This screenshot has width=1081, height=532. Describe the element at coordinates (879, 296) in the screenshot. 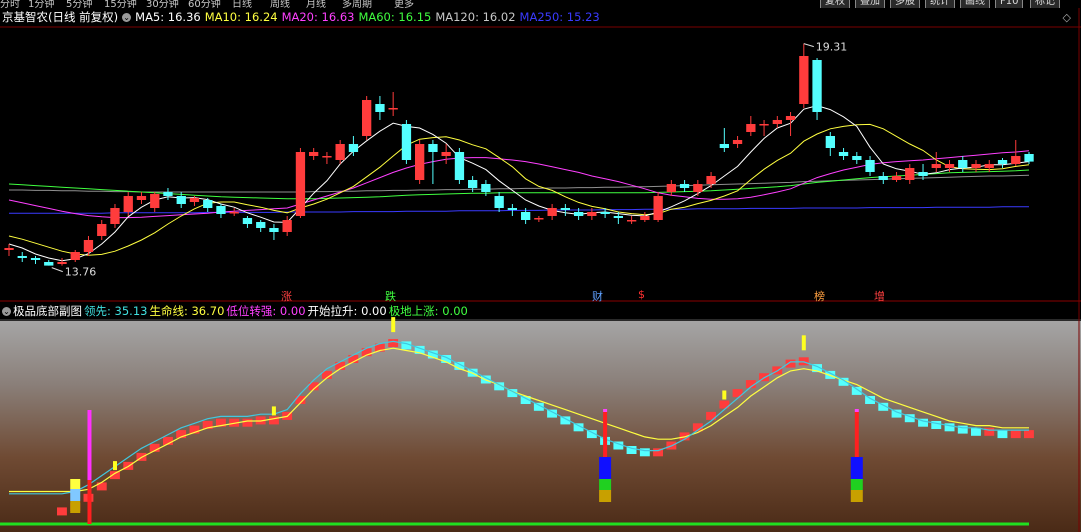

I see `event-marker-5: 增` at that location.